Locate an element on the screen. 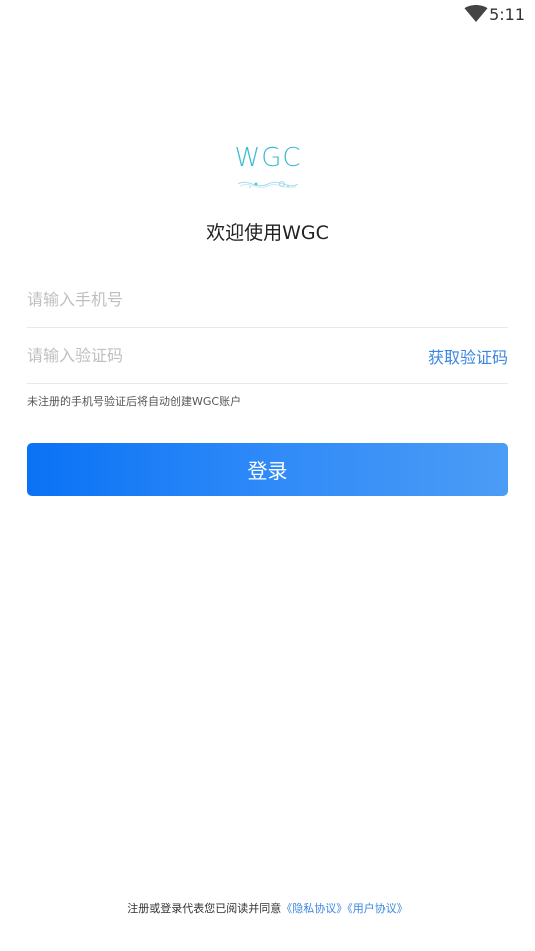 This screenshot has width=535, height=951. privacy-agreement-link: 《隐私协议》 is located at coordinates (314, 908).